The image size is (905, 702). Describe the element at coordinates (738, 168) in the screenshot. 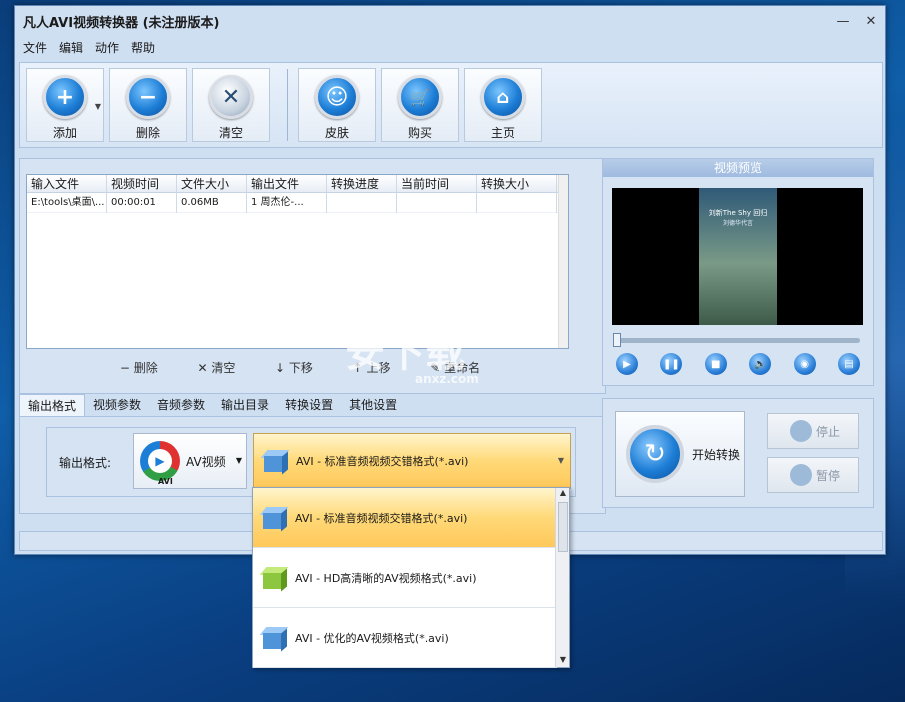

I see `preview-title: 视频预览` at that location.